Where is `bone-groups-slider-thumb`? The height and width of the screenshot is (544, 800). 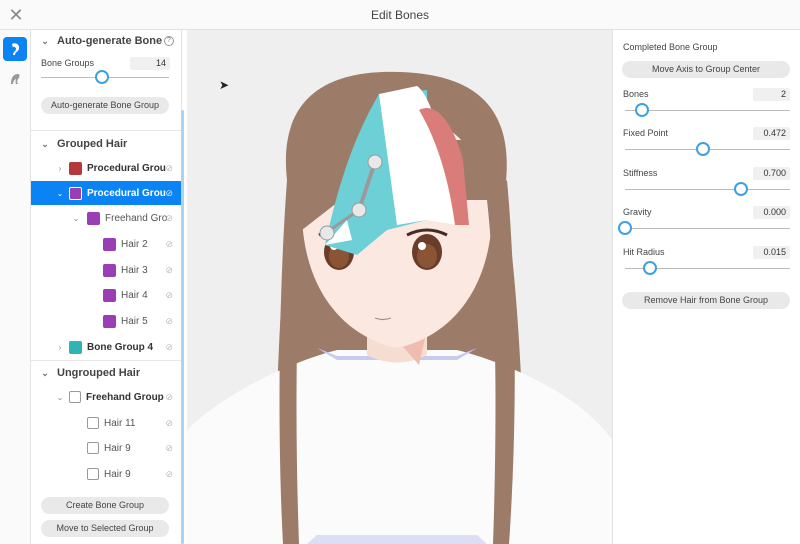
bone-groups-slider-thumb is located at coordinates (102, 77).